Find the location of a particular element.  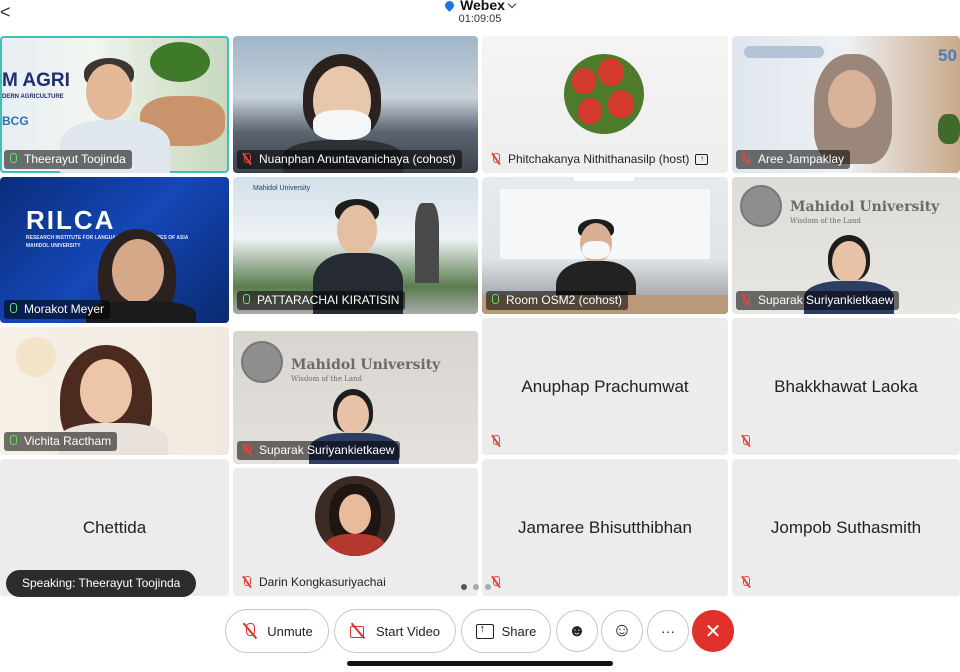

ceiling-light is located at coordinates (604, 179).